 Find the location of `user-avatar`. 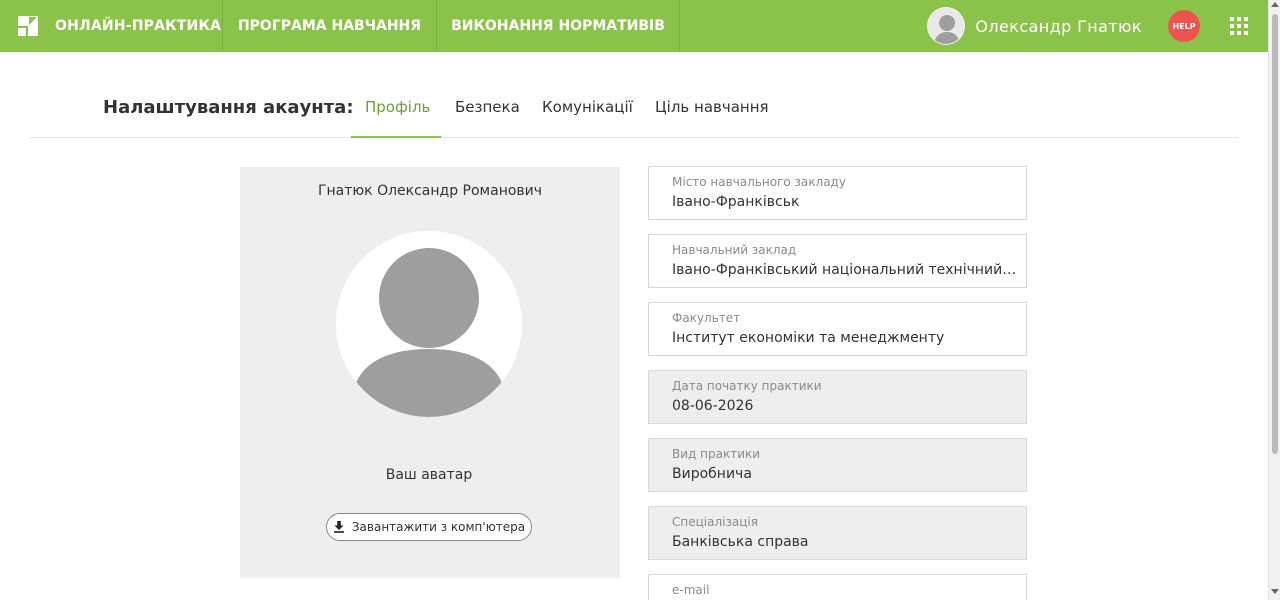

user-avatar is located at coordinates (946, 26).